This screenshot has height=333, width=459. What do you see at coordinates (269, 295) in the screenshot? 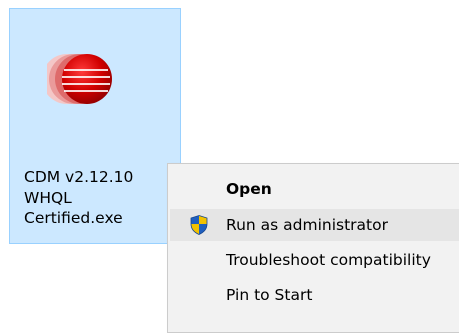
I see `menu-item-pin-to-start-label: Pin to Start` at bounding box center [269, 295].